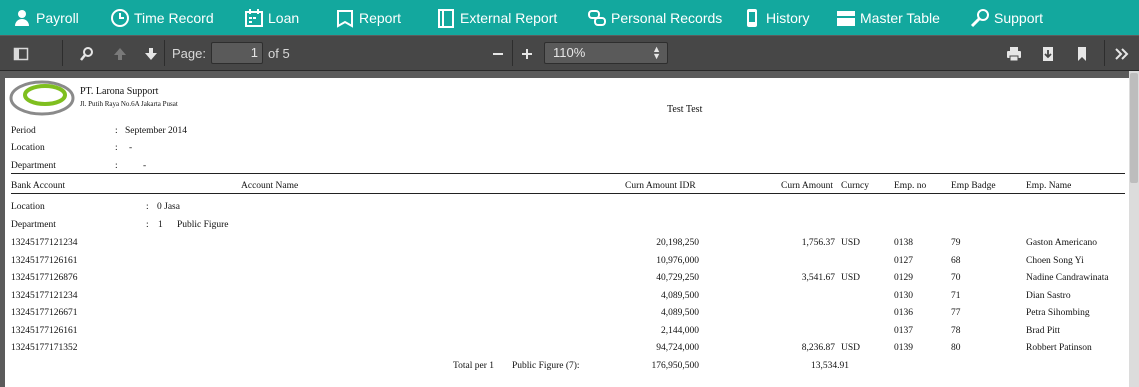 This screenshot has height=387, width=1139. What do you see at coordinates (680, 330) in the screenshot?
I see `amount-idr-cell: 2,144,000` at bounding box center [680, 330].